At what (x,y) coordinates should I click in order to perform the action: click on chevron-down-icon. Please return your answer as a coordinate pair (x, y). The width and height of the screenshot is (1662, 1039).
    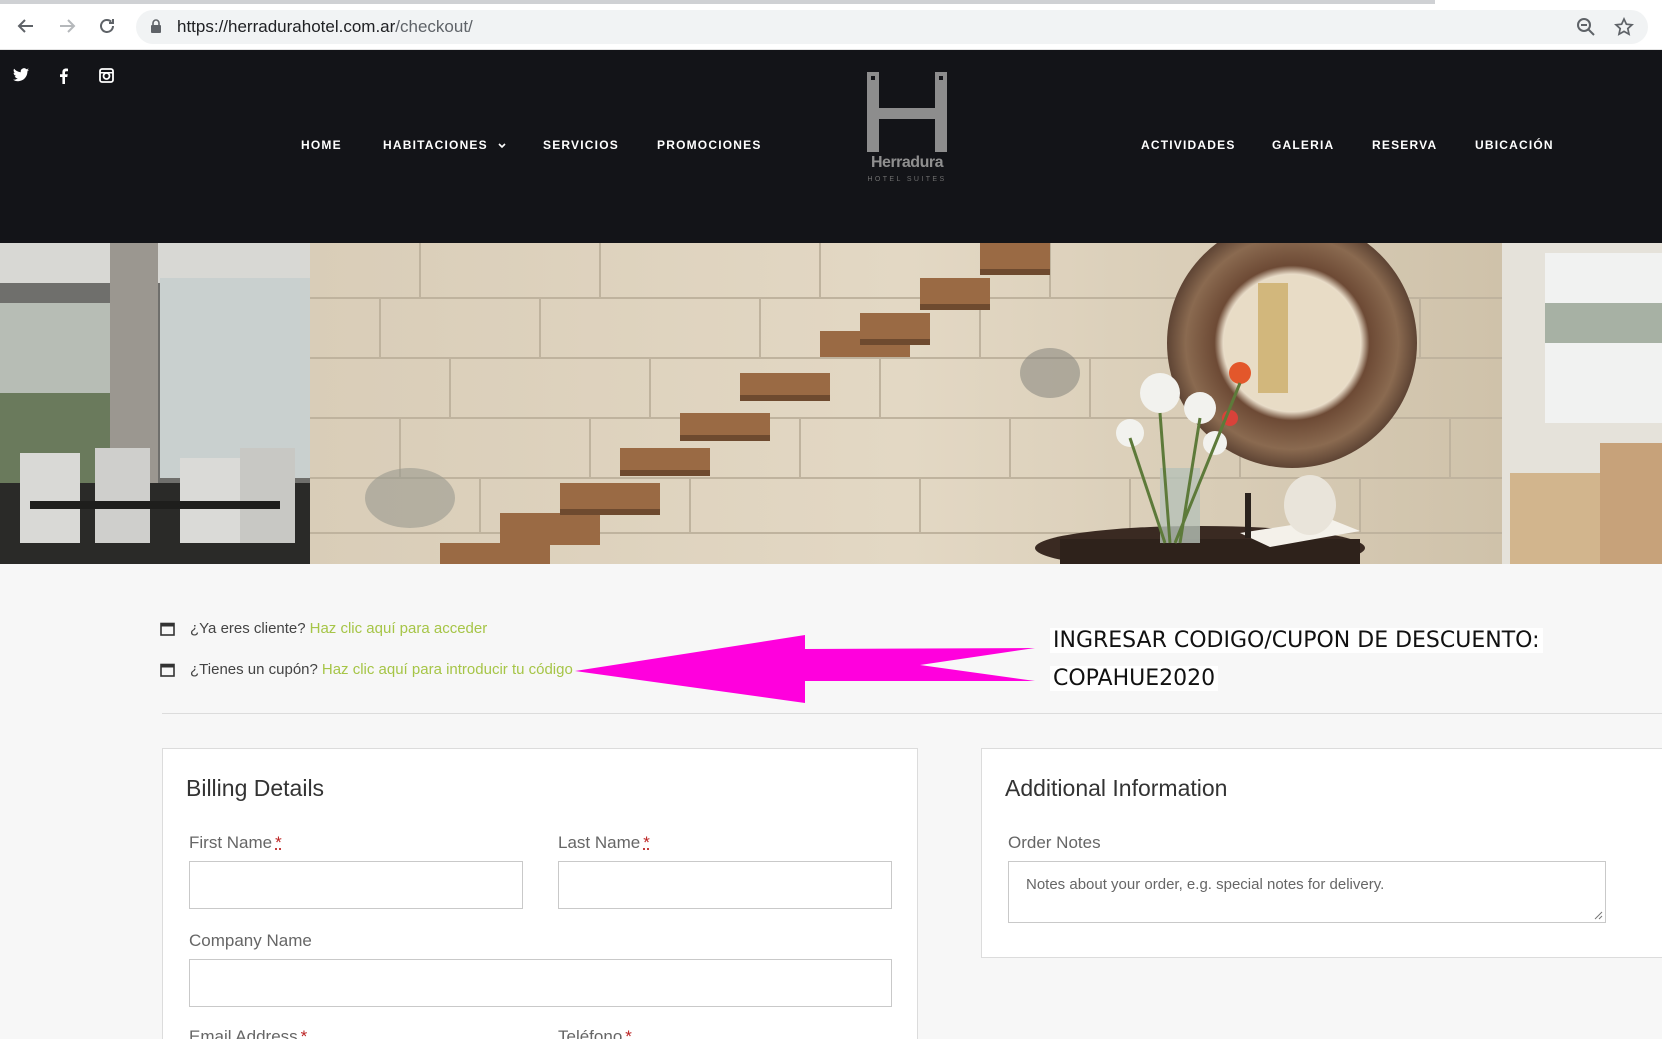
    Looking at the image, I should click on (502, 145).